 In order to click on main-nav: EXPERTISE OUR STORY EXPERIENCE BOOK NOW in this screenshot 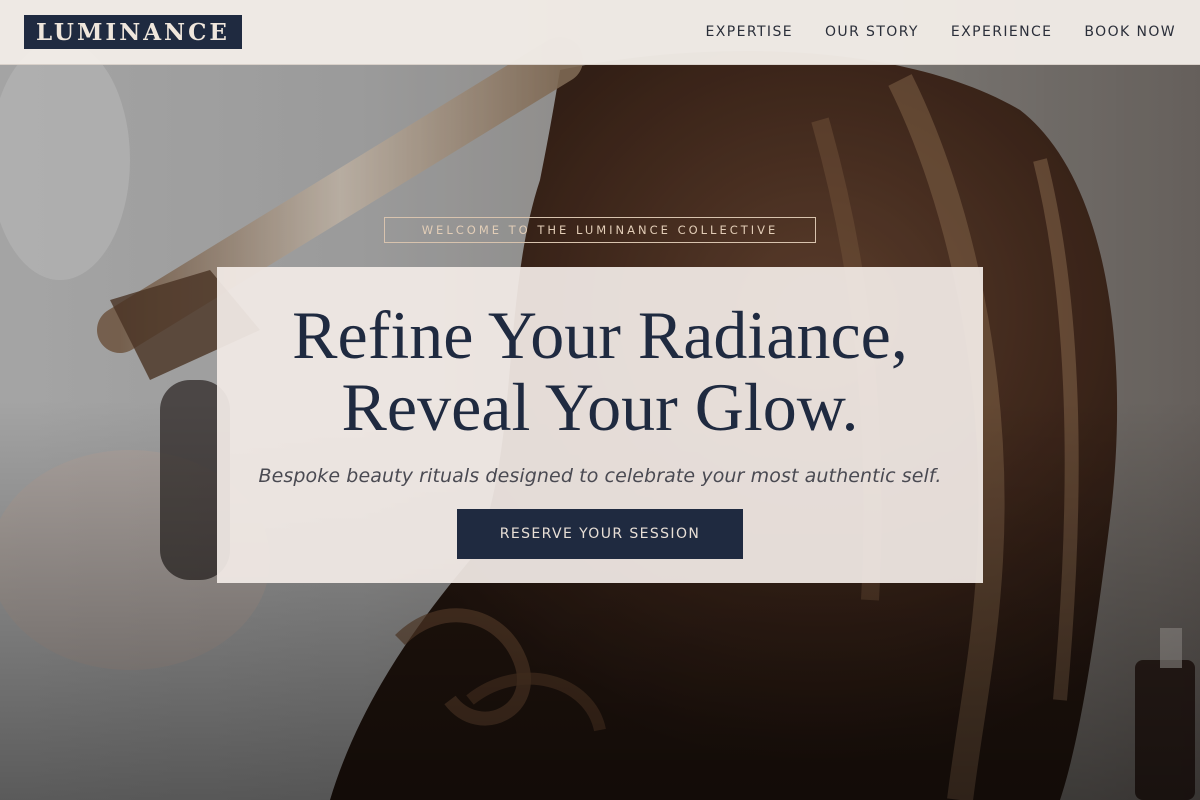, I will do `click(941, 32)`.